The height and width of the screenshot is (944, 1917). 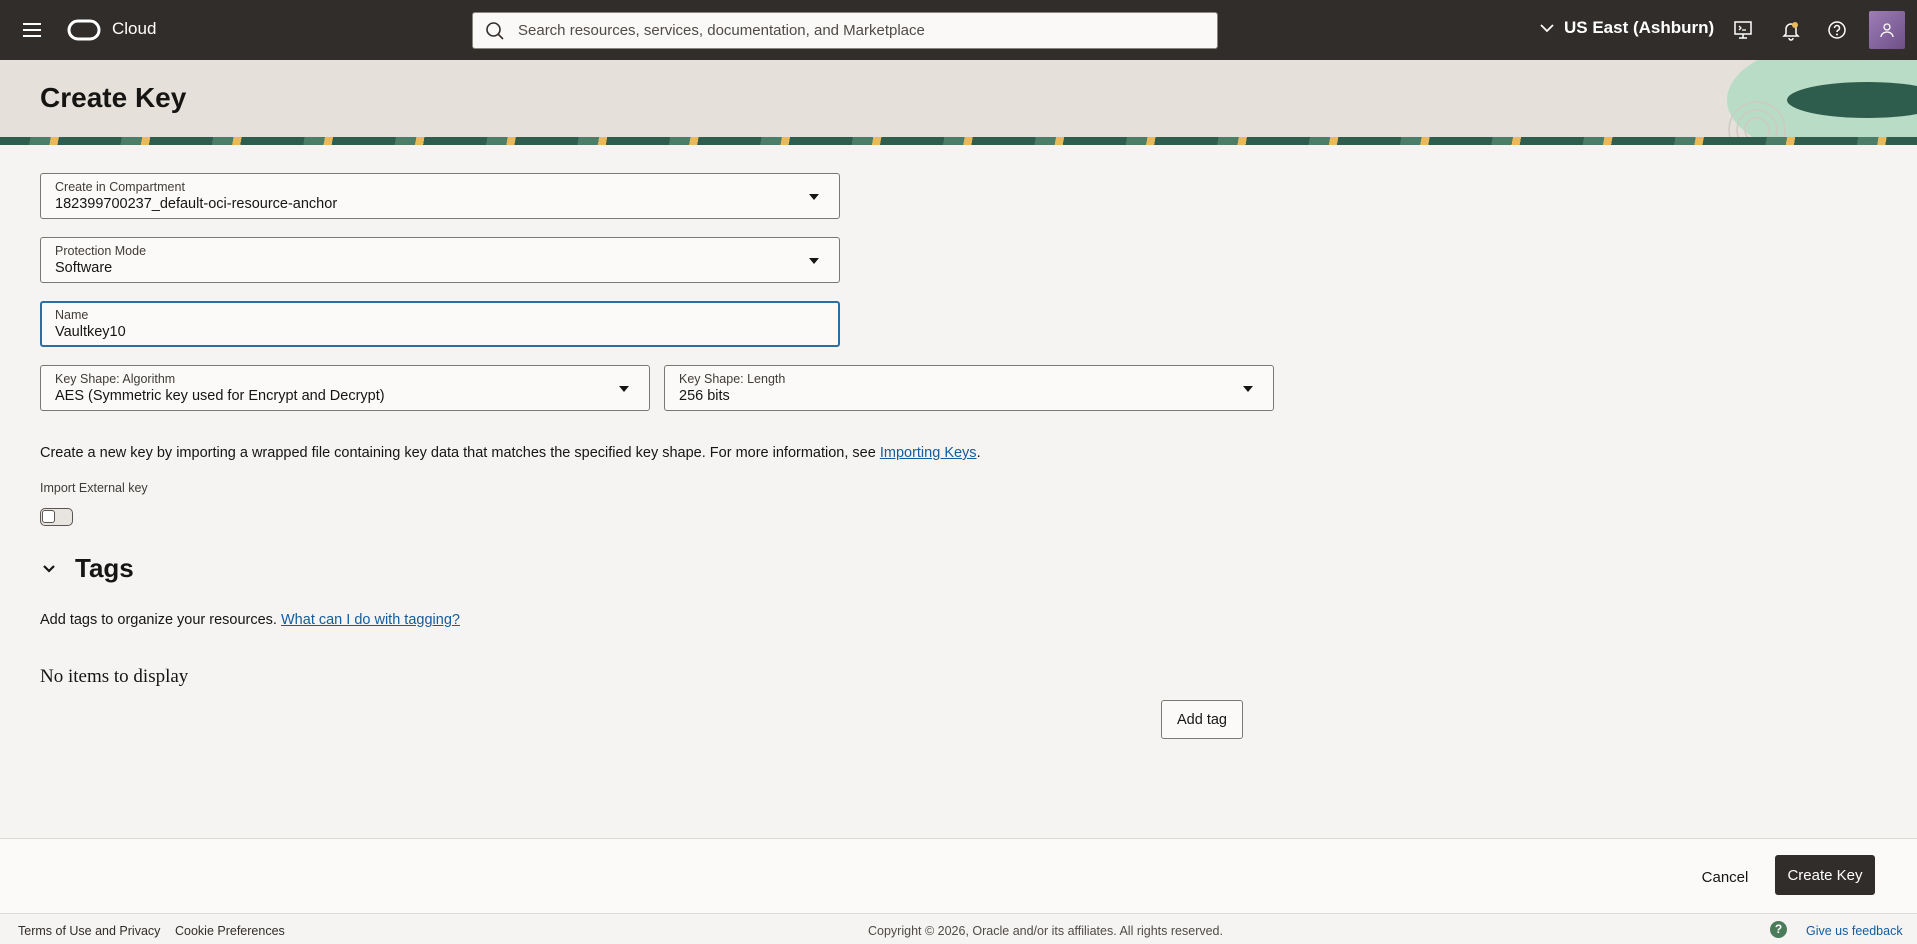 I want to click on tagging-help-link: What can I do with tagging?, so click(x=370, y=620).